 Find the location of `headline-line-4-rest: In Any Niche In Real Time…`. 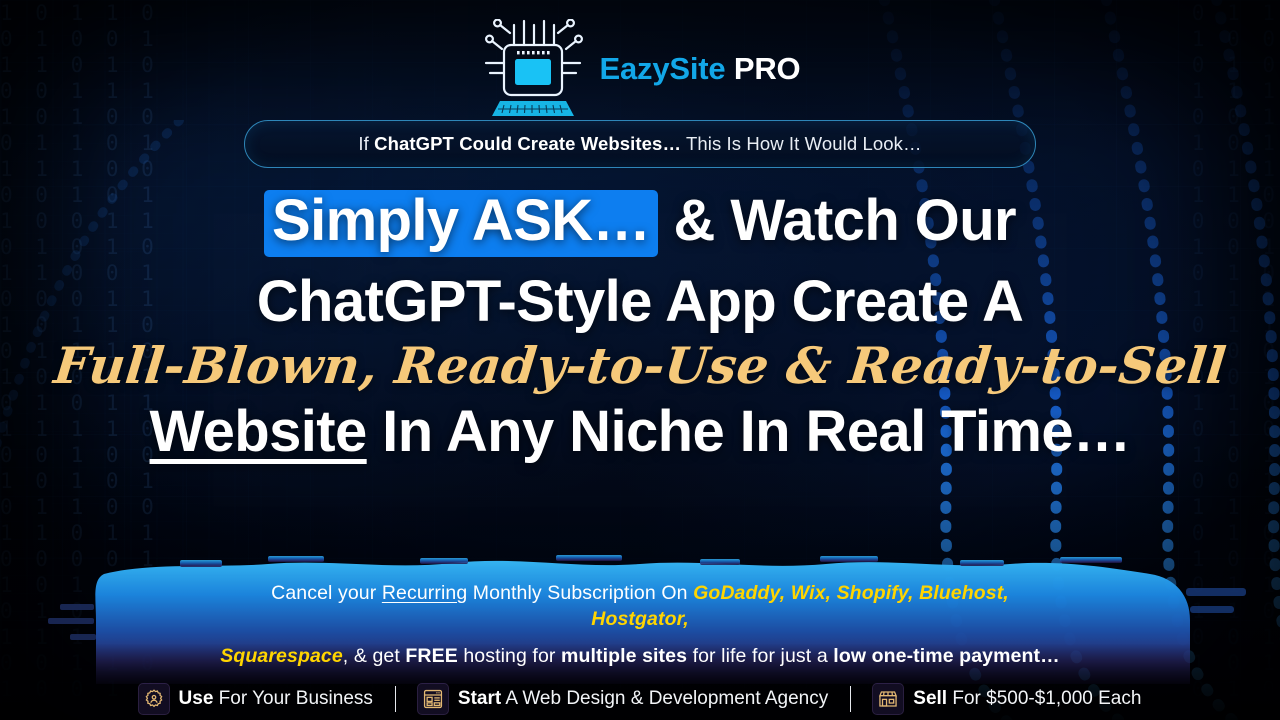

headline-line-4-rest: In Any Niche In Real Time… is located at coordinates (748, 431).